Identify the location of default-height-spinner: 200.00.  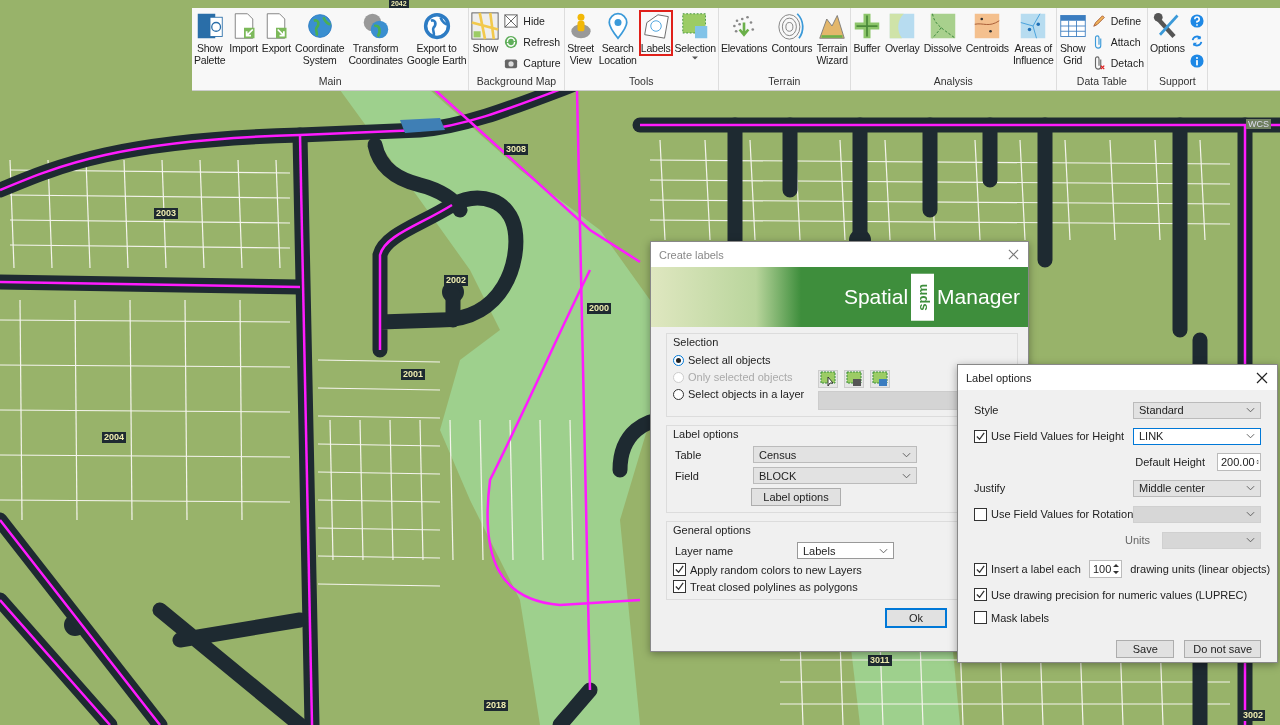
(1239, 462).